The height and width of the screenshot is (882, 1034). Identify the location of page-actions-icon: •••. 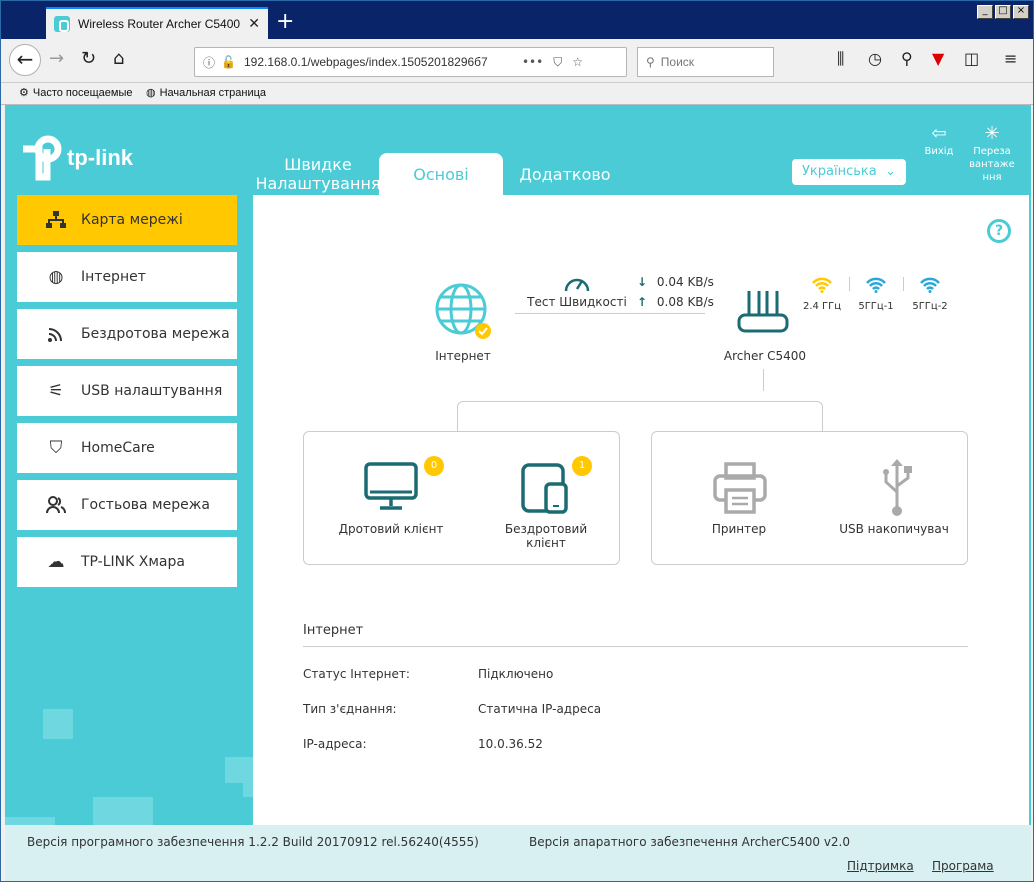
(532, 62).